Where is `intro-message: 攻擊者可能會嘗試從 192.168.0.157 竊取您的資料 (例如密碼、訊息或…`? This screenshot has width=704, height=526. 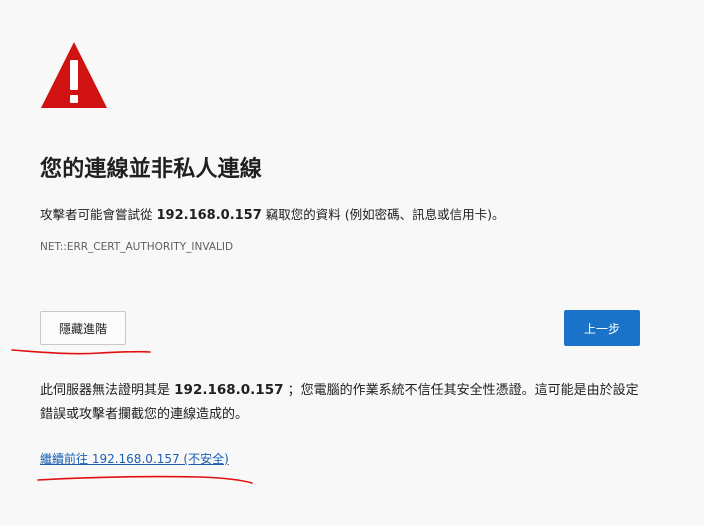
intro-message: 攻擊者可能會嘗試從 192.168.0.157 竊取您的資料 (例如密碼、訊息或… is located at coordinates (272, 213).